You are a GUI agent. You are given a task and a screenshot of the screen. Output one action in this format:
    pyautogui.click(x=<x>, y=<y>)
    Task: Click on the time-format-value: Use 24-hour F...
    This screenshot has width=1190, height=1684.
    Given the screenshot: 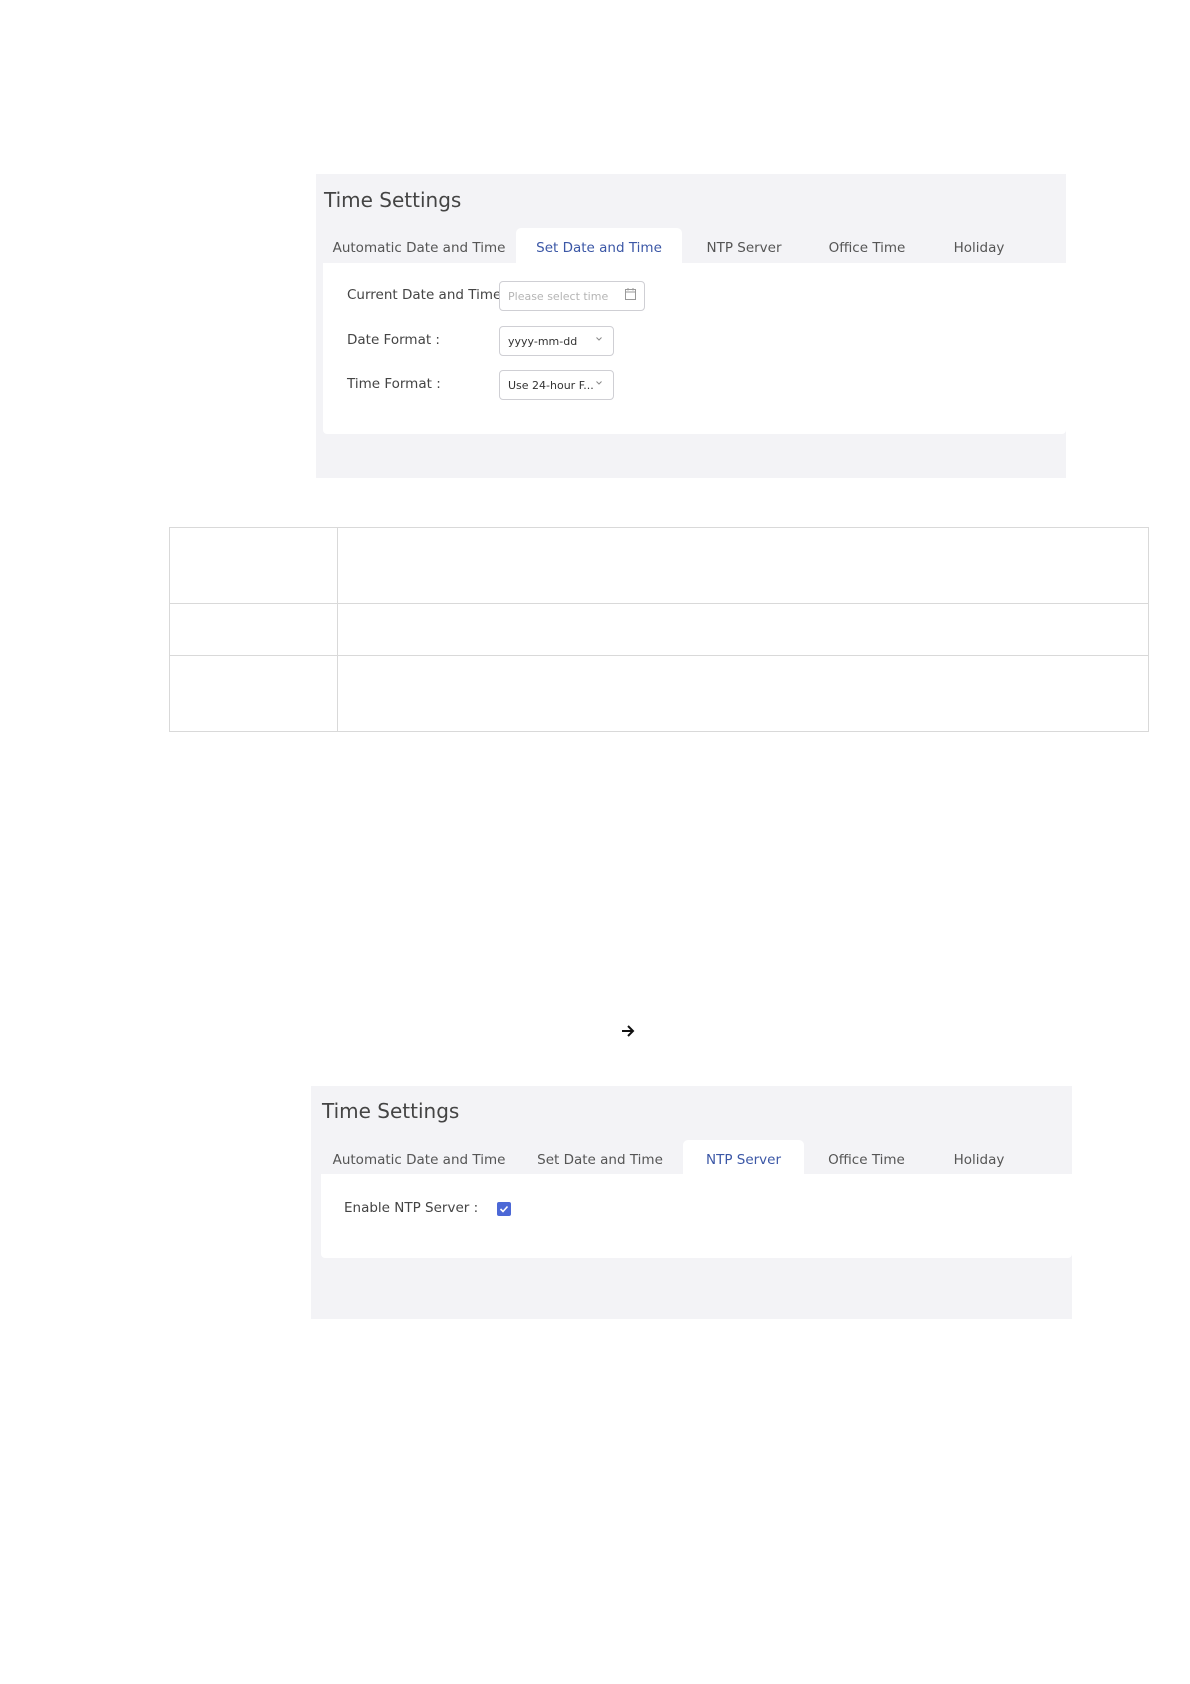 What is the action you would take?
    pyautogui.click(x=551, y=385)
    